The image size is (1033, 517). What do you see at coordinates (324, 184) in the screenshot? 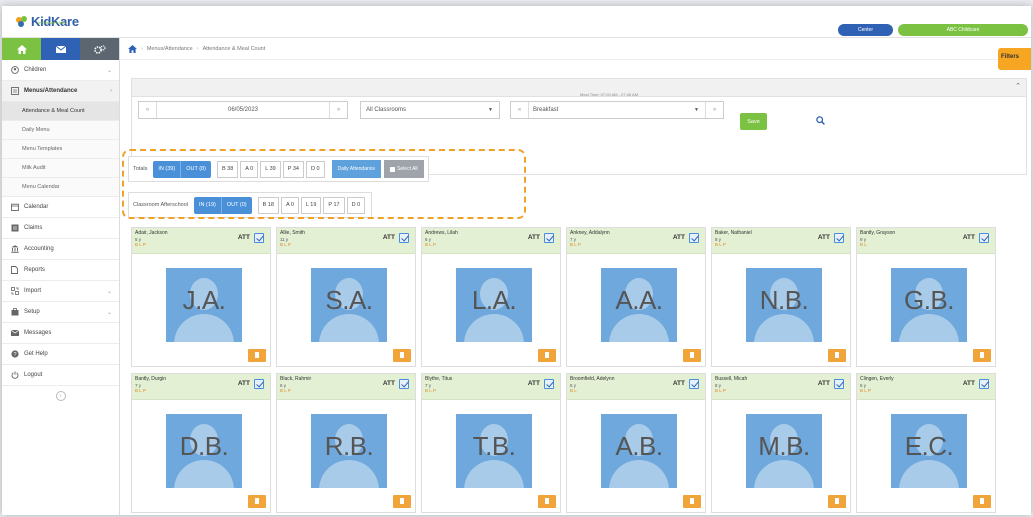
I see `highlight-annotation` at bounding box center [324, 184].